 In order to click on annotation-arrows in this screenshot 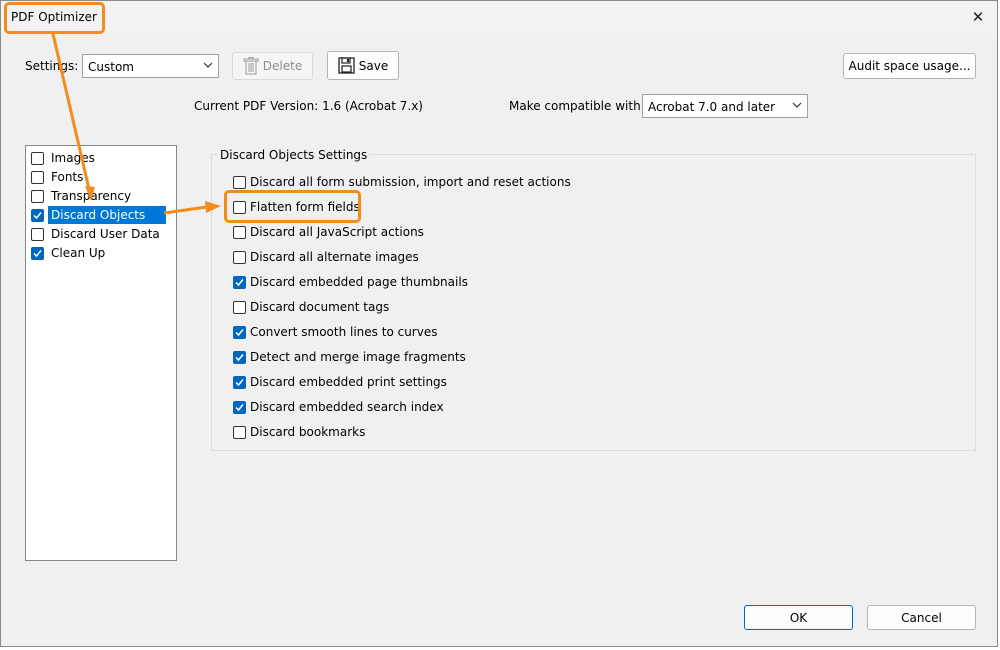, I will do `click(136, 124)`.